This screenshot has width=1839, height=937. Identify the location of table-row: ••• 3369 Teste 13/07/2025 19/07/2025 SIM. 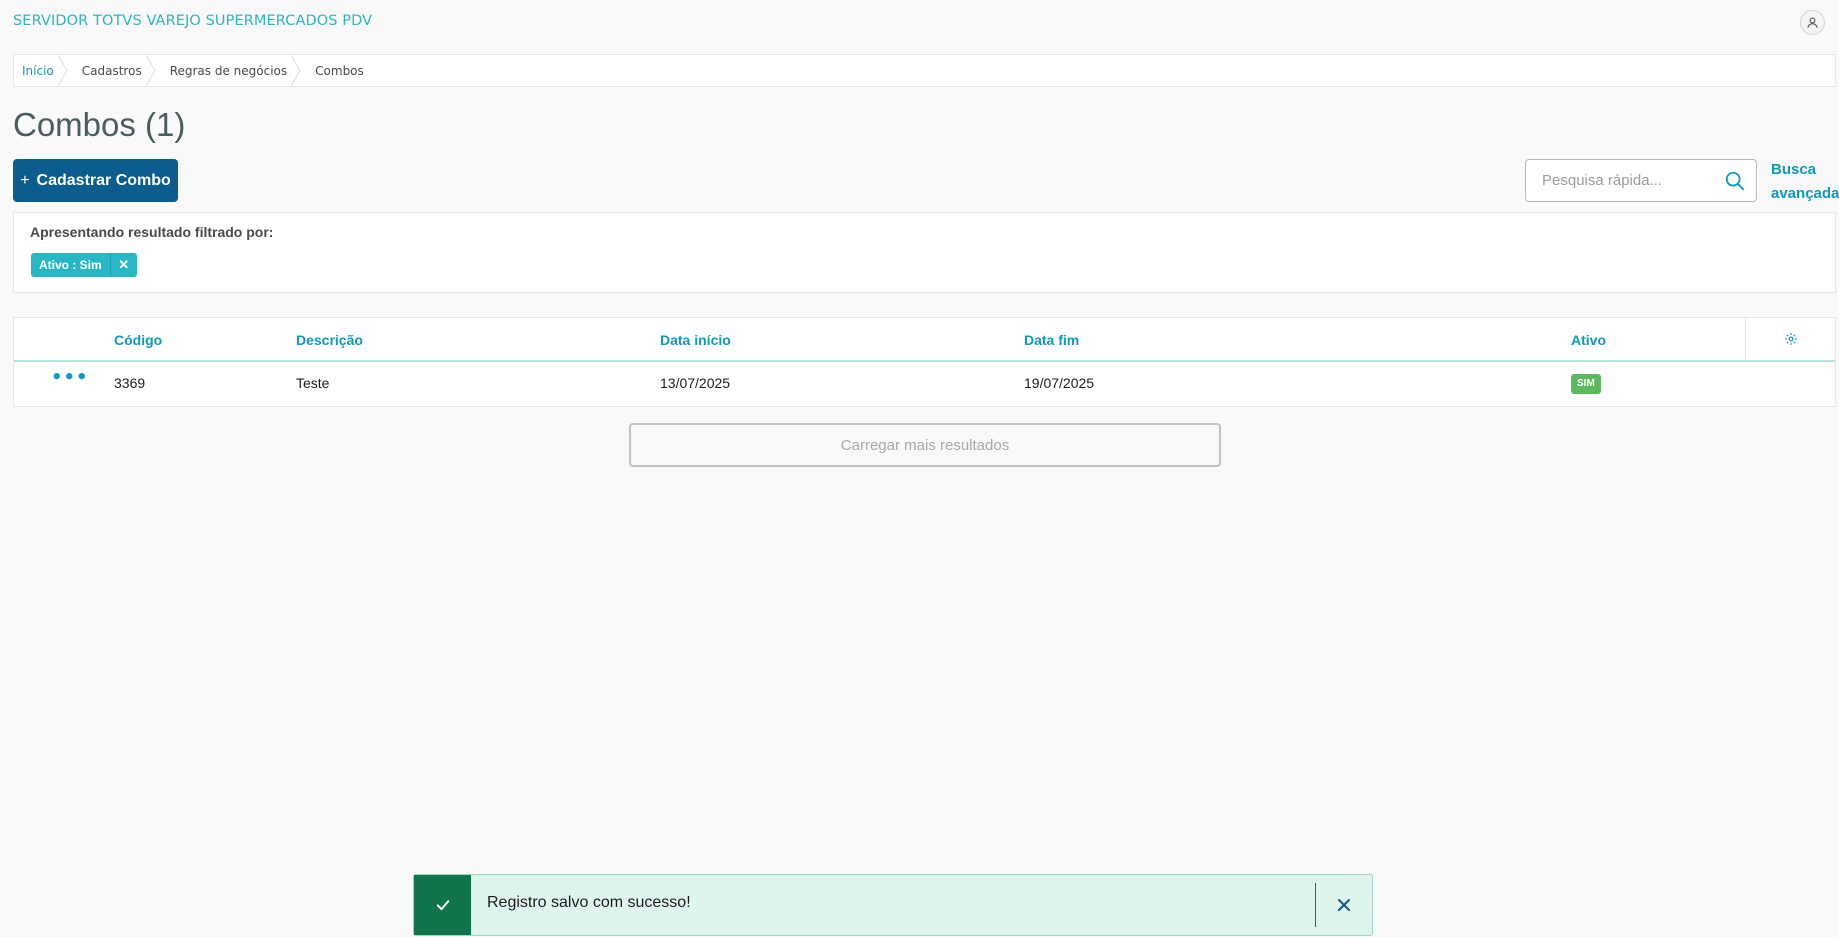
(924, 384).